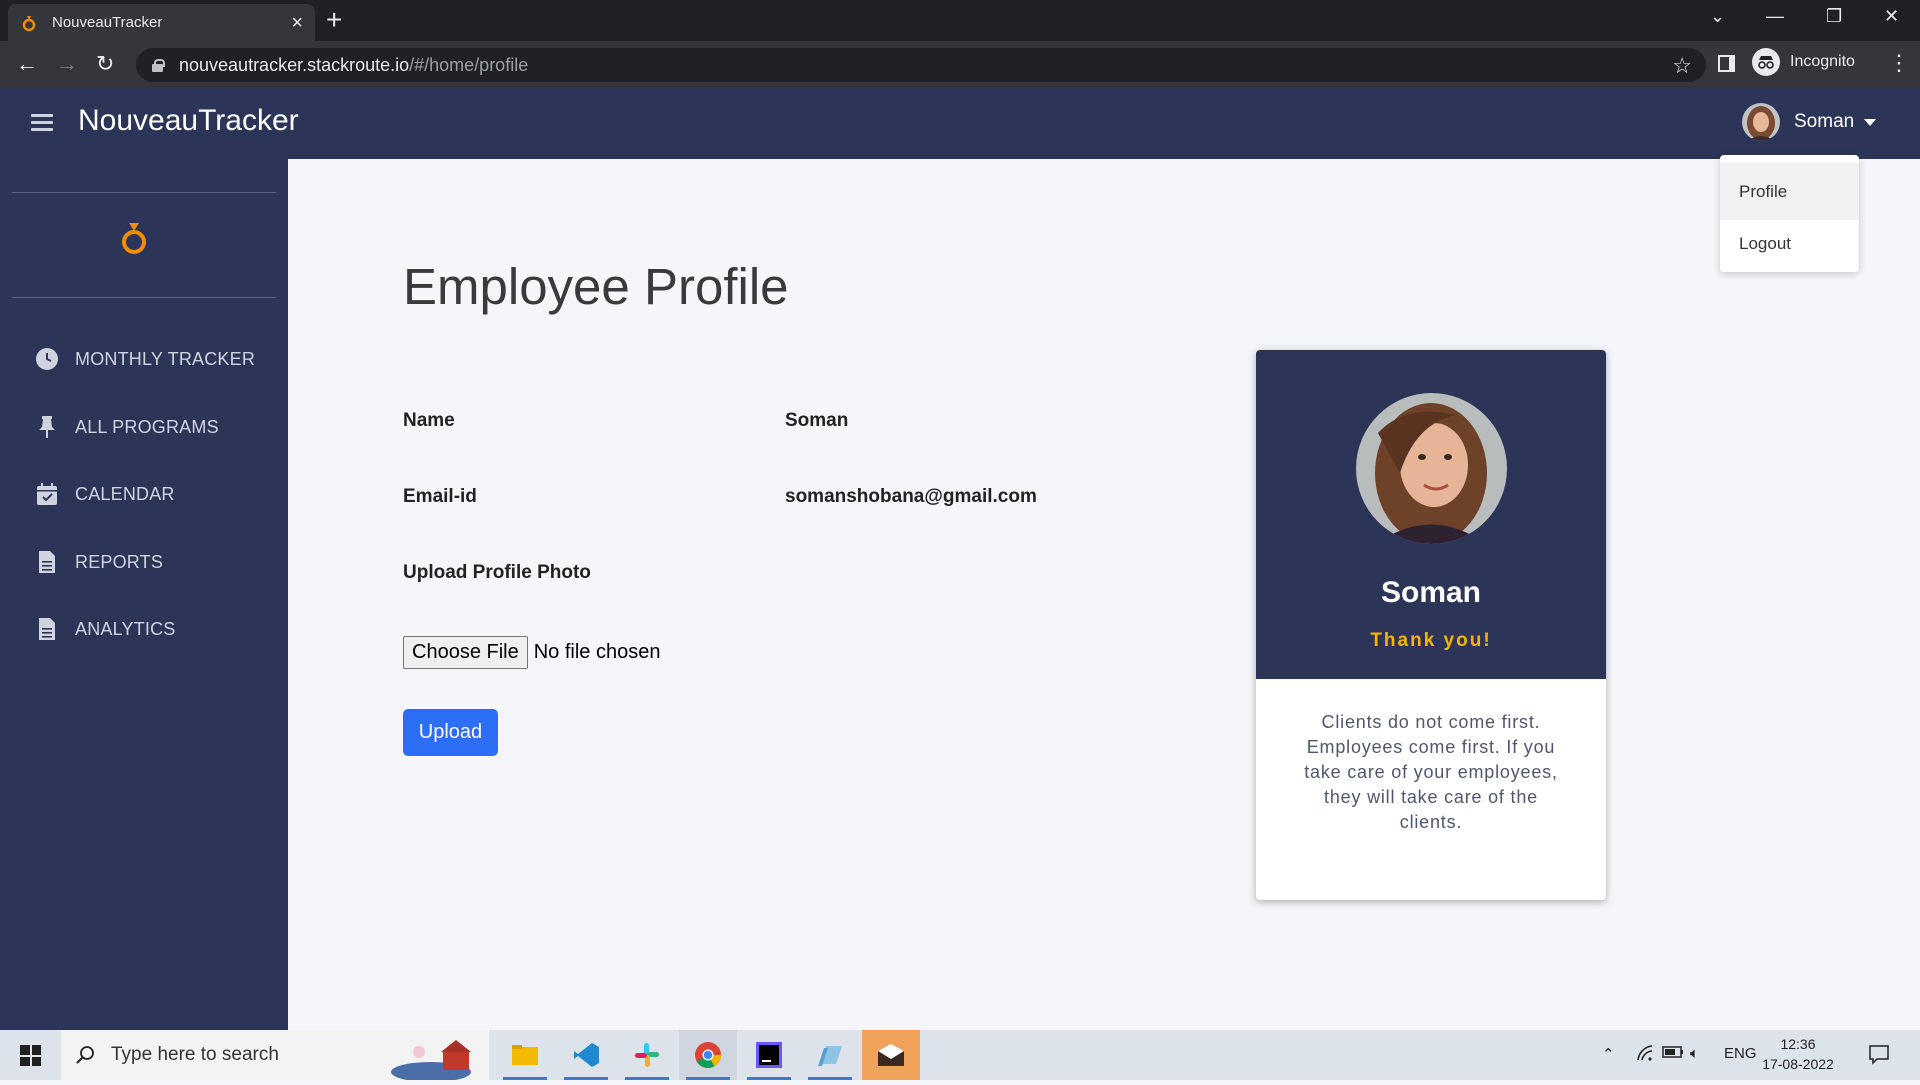  What do you see at coordinates (47, 427) in the screenshot?
I see `pin-icon` at bounding box center [47, 427].